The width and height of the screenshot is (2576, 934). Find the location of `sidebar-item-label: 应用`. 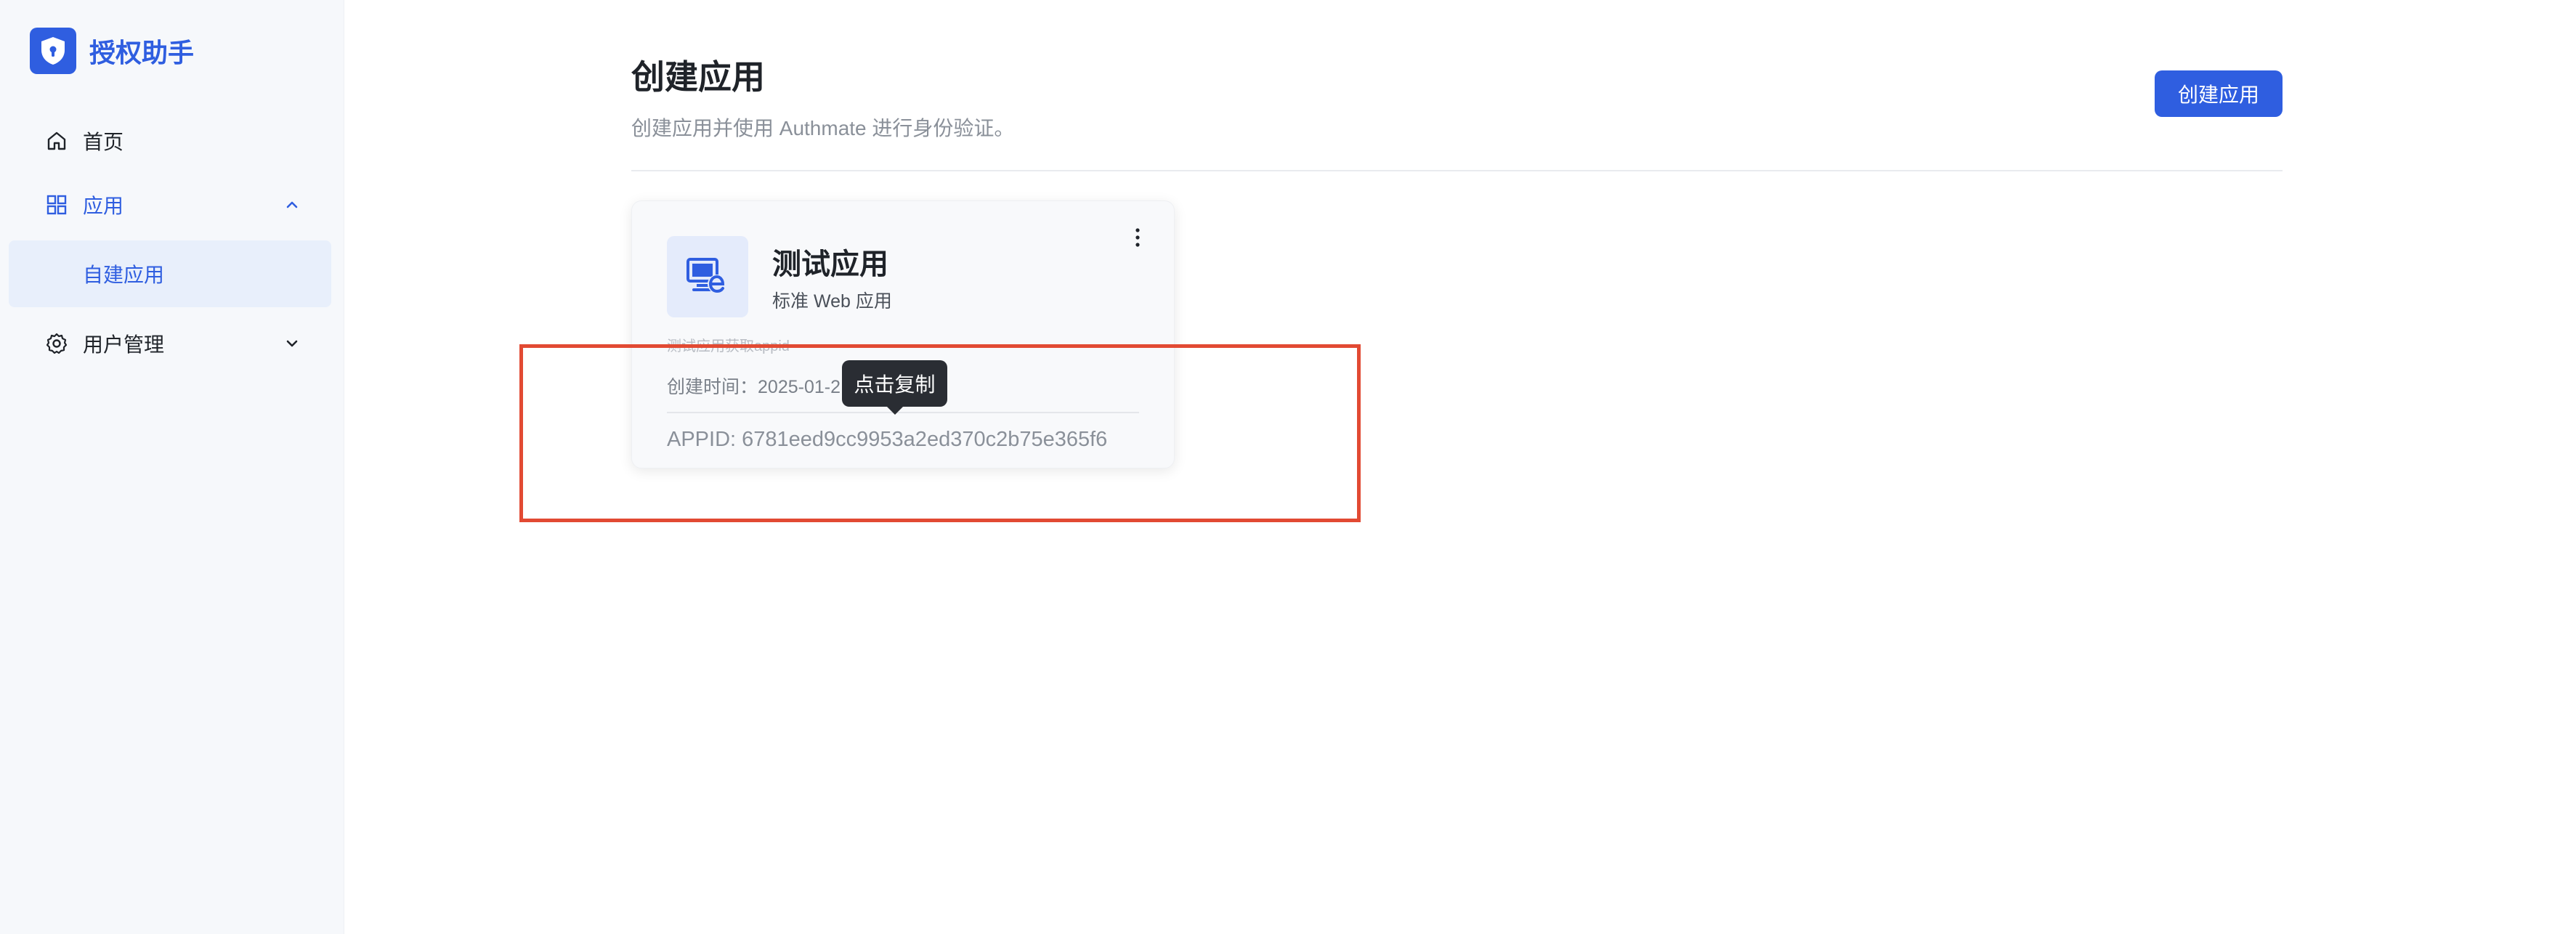

sidebar-item-label: 应用 is located at coordinates (103, 206).